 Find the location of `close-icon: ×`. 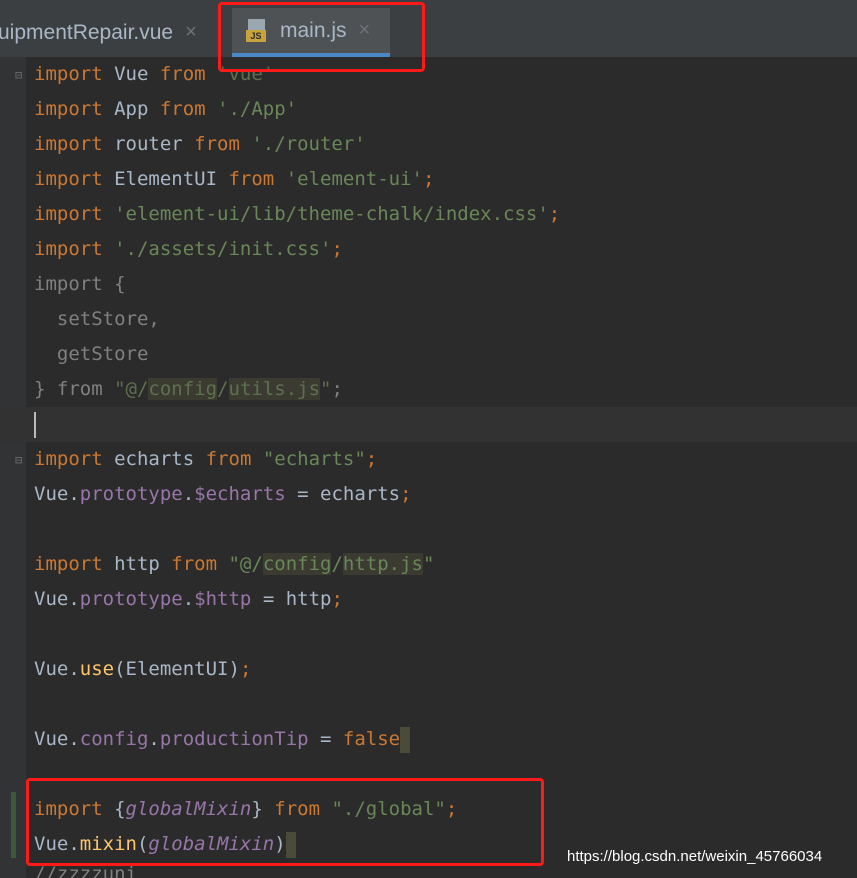

close-icon: × is located at coordinates (191, 32).